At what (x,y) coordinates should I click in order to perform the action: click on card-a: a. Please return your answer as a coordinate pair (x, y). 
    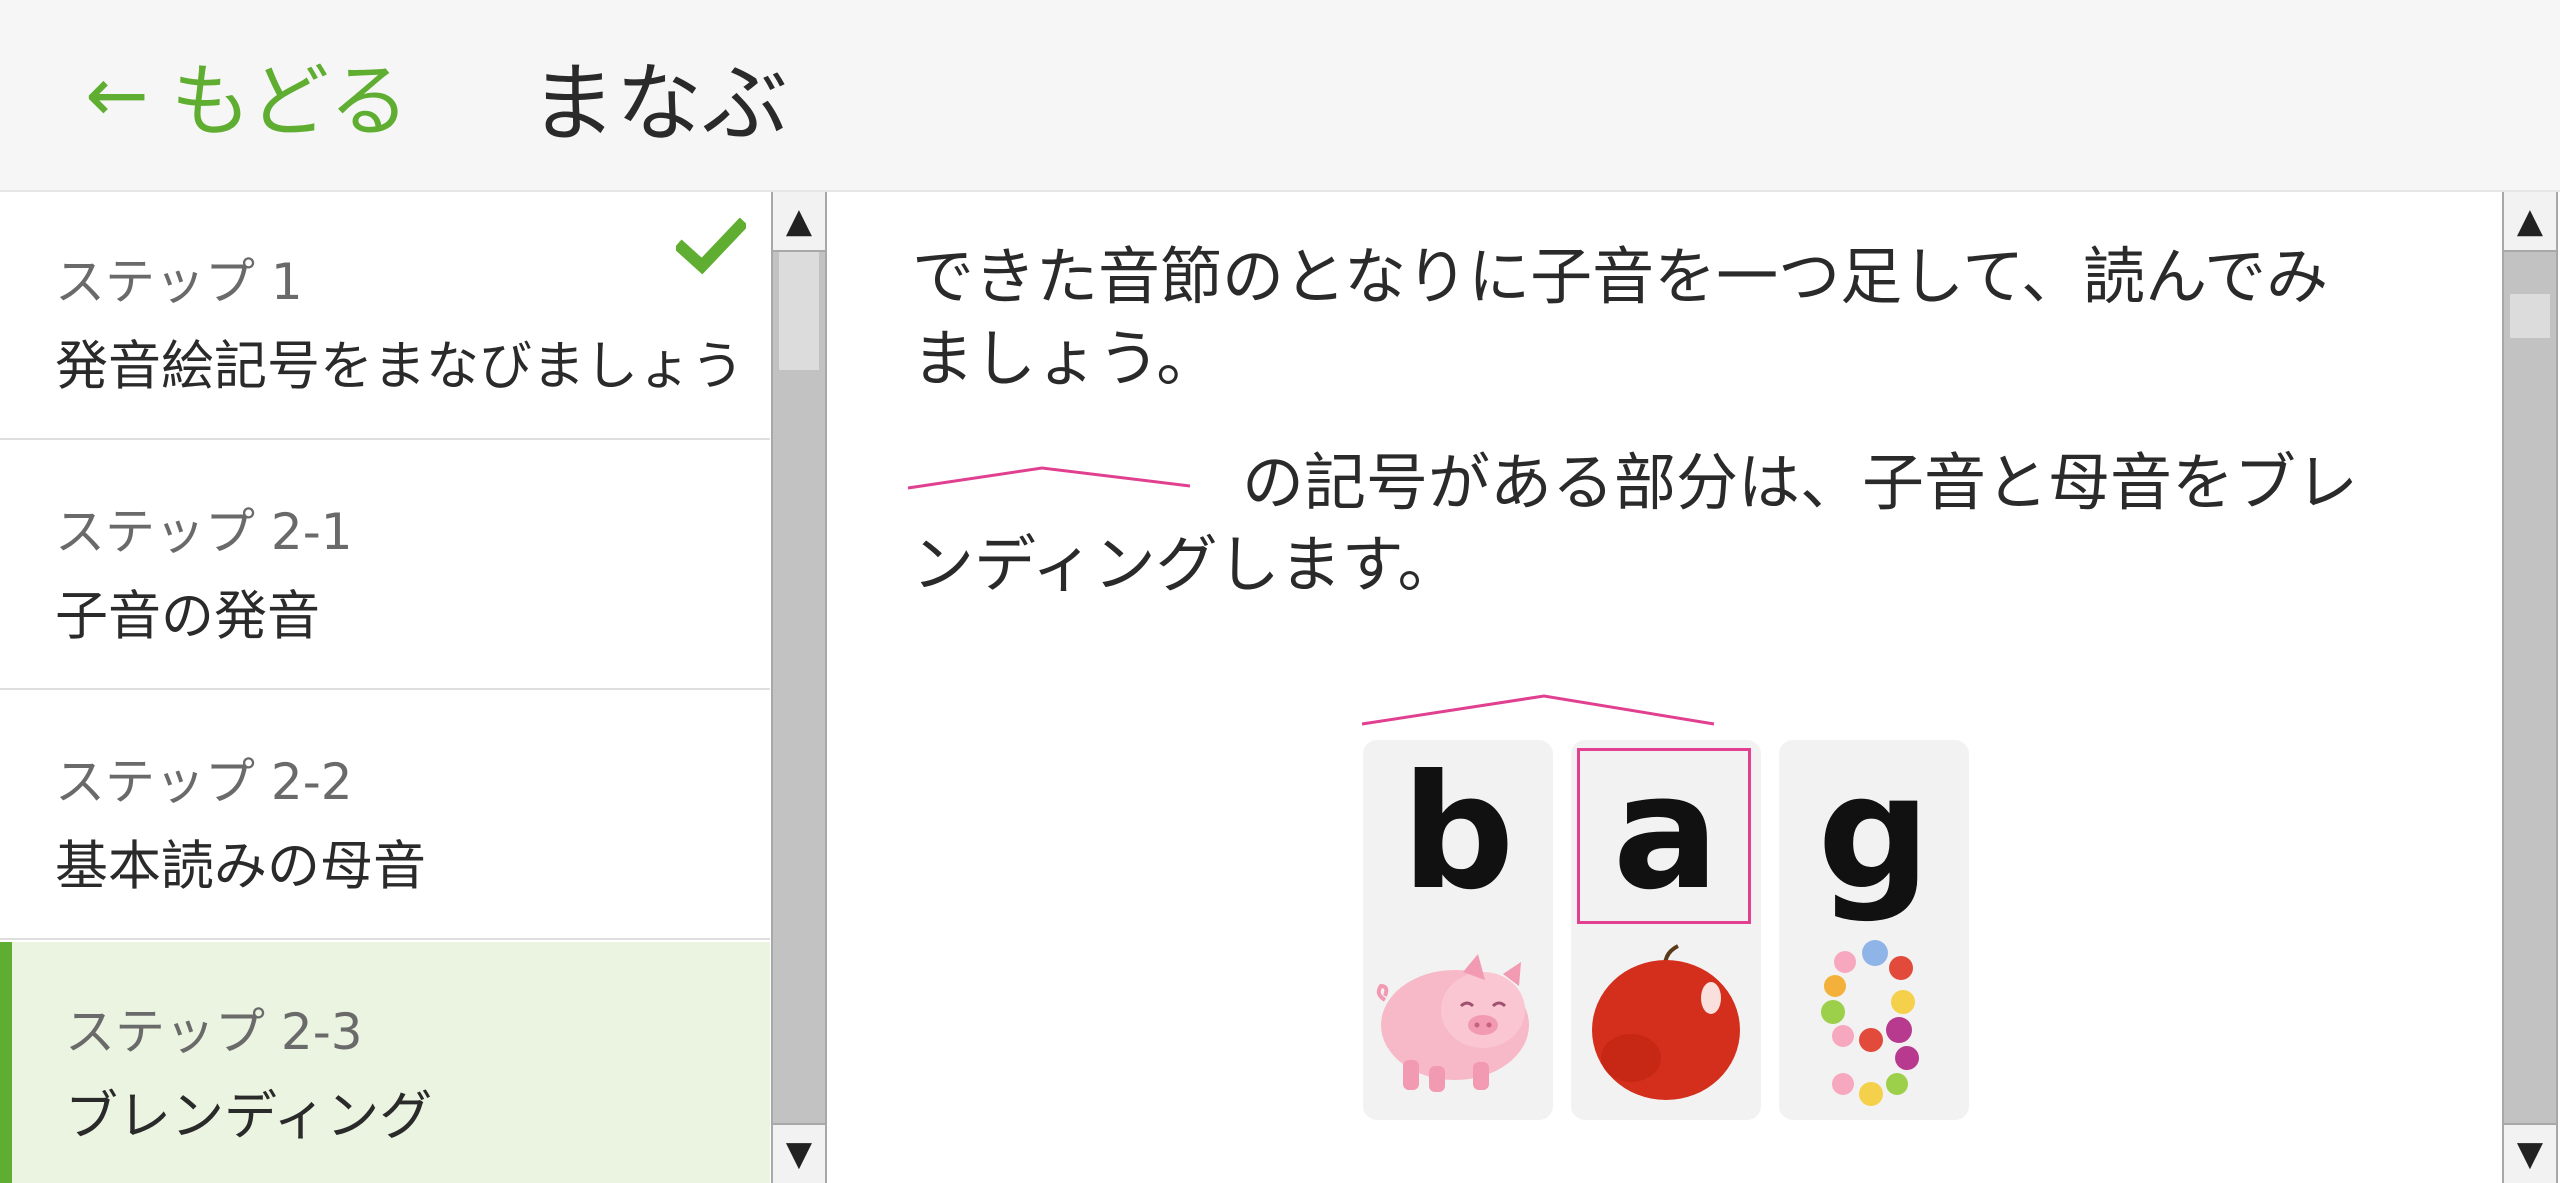
    Looking at the image, I should click on (1666, 930).